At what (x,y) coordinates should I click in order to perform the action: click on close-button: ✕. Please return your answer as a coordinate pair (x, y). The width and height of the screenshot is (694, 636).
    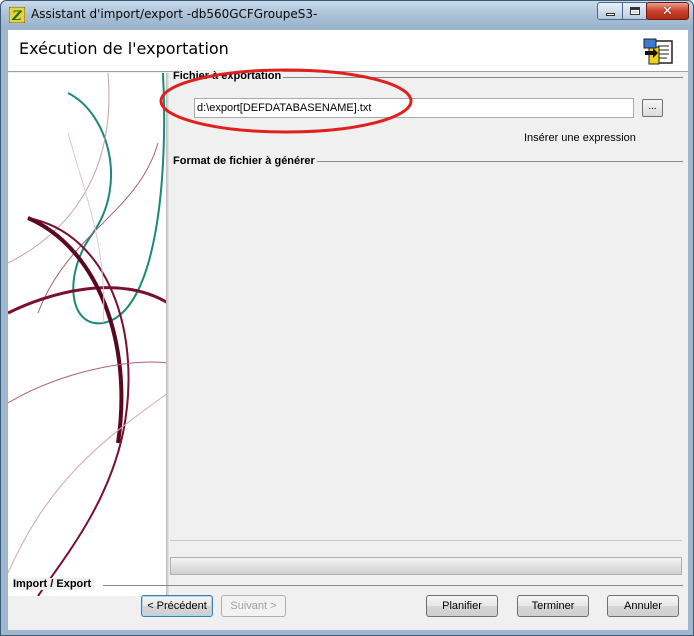
    Looking at the image, I should click on (667, 11).